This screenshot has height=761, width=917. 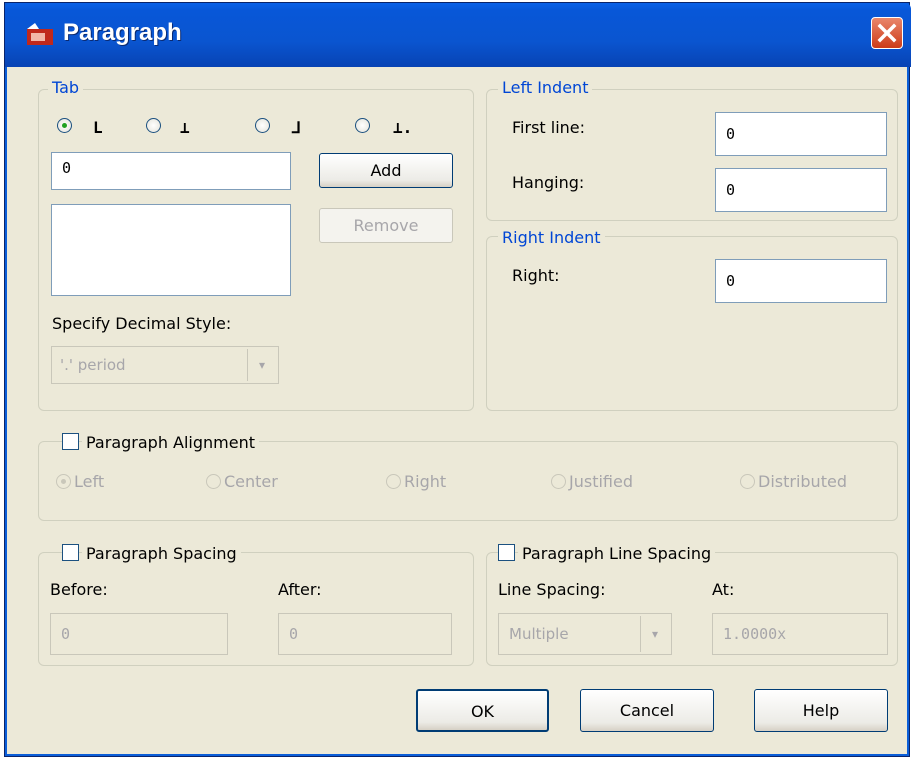 What do you see at coordinates (539, 634) in the screenshot?
I see `line-spacing-value: Multiple` at bounding box center [539, 634].